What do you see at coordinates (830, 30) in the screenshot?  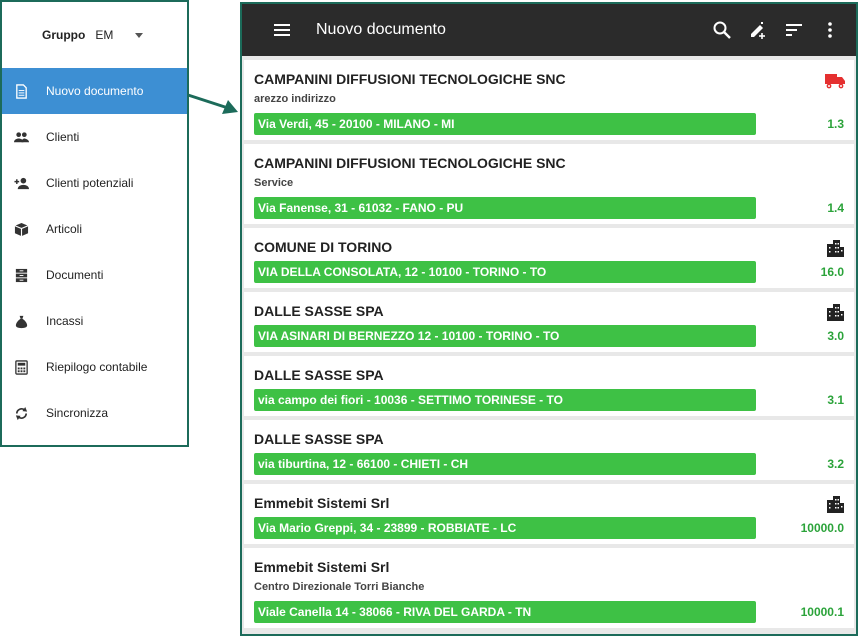 I see `more-vert-icon` at bounding box center [830, 30].